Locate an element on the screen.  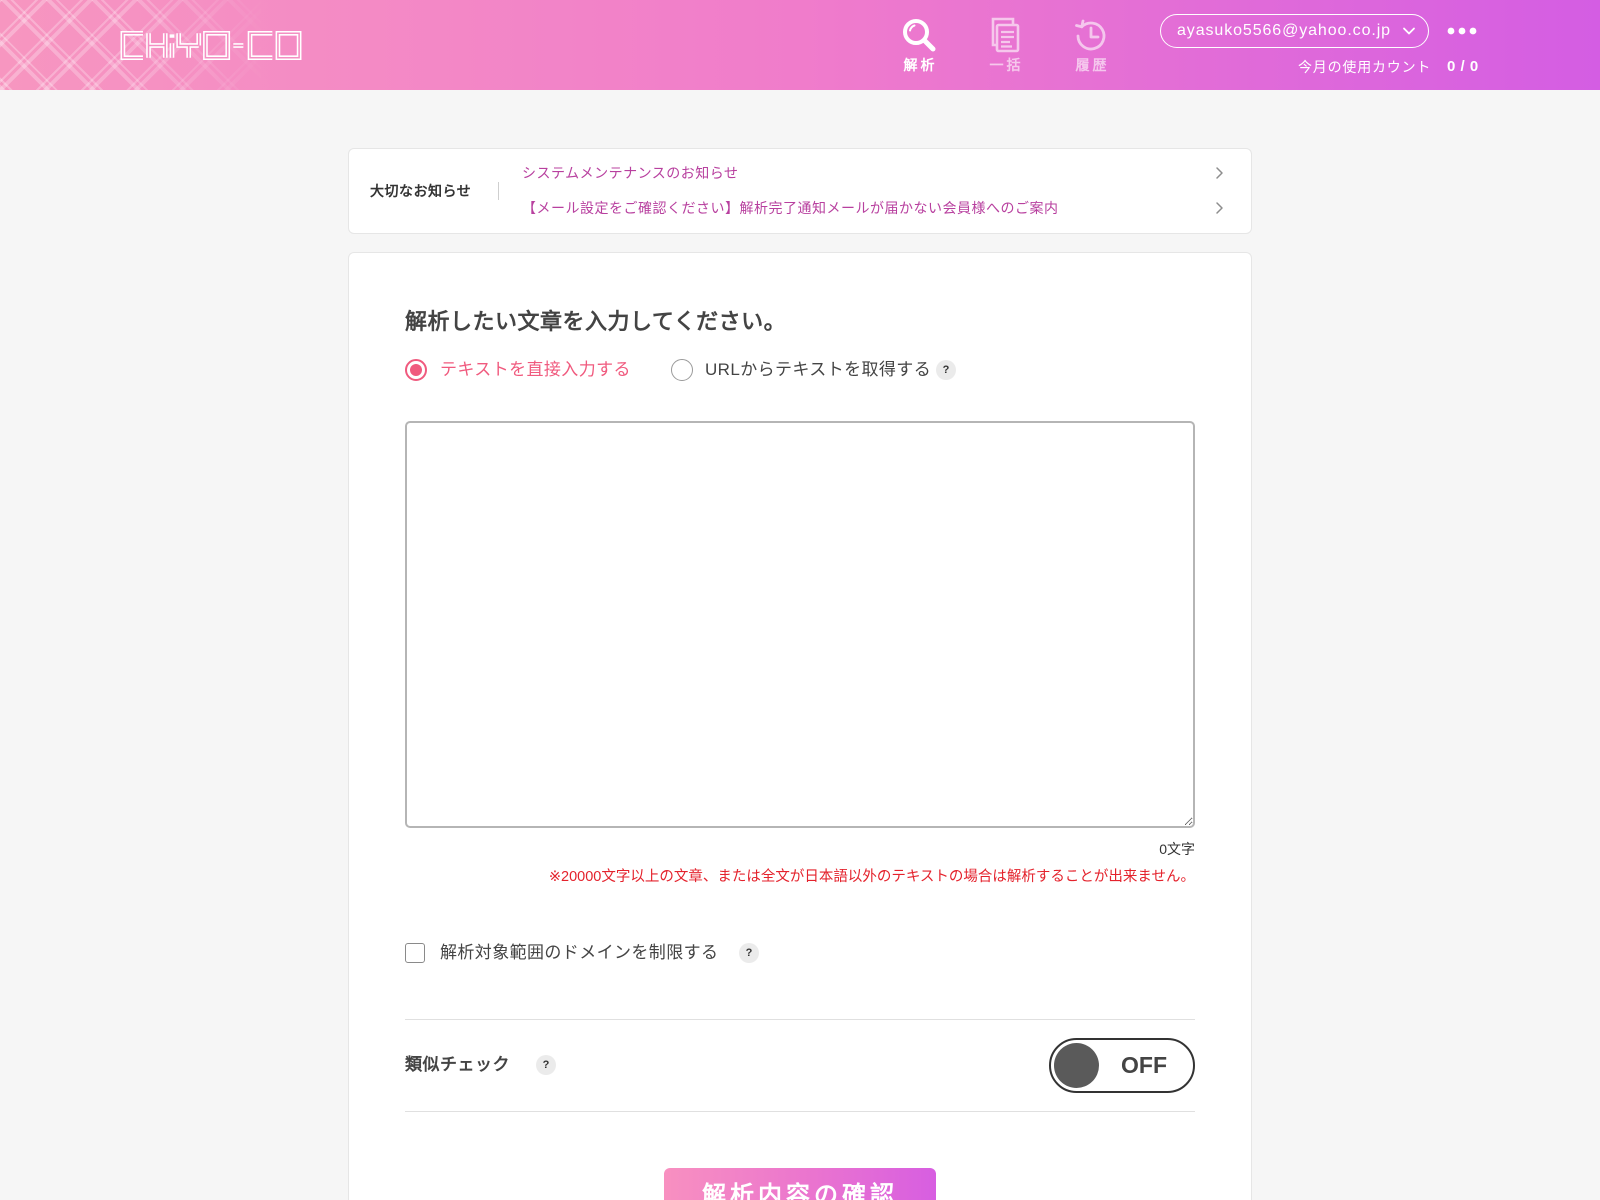
confirm-analysis-button: 解析内容の確認 is located at coordinates (800, 1184).